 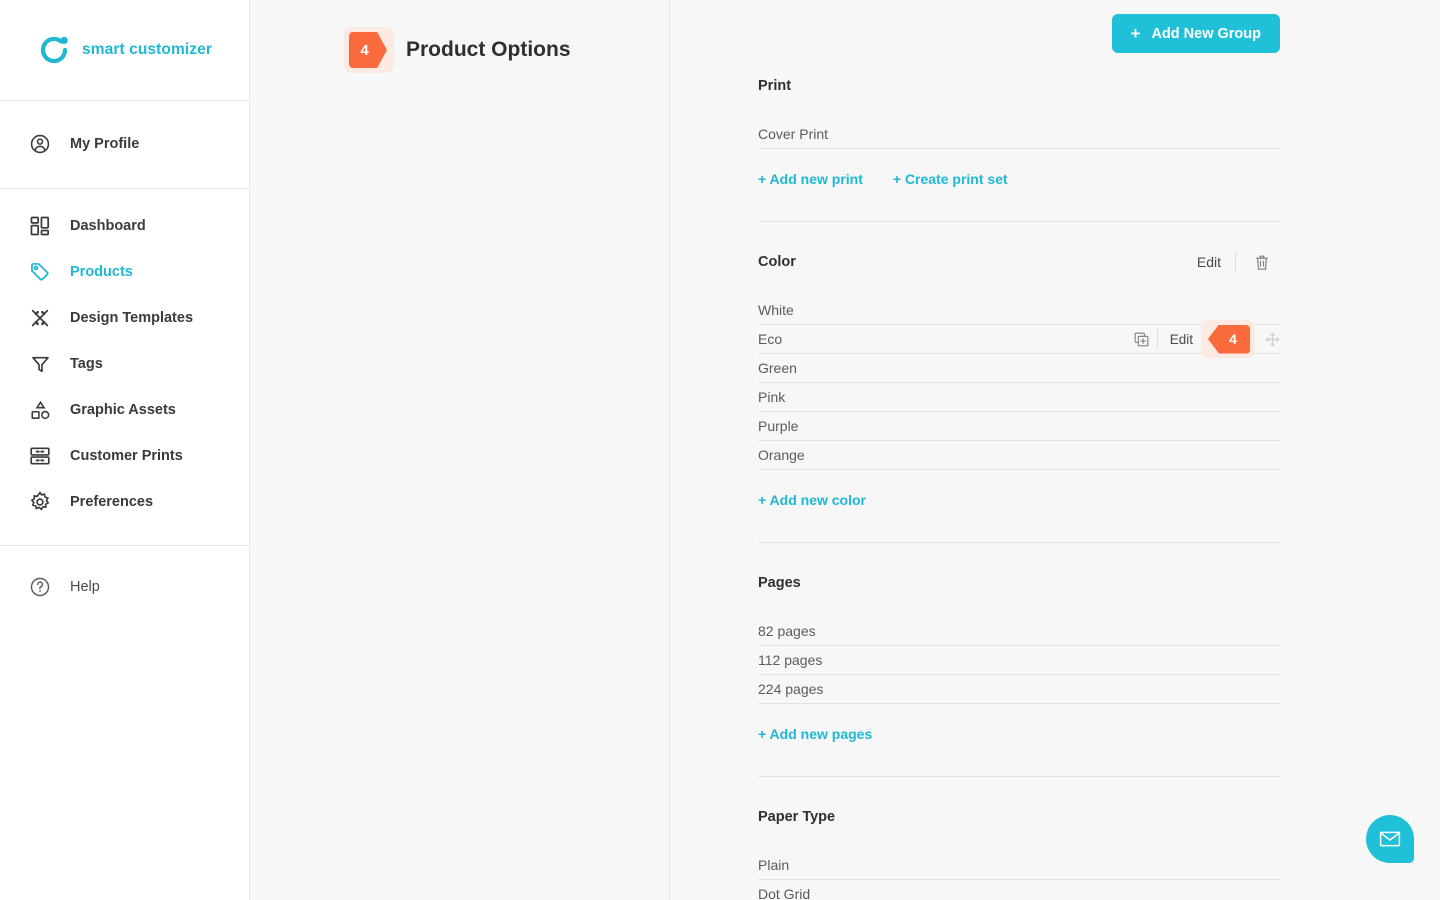 What do you see at coordinates (815, 734) in the screenshot?
I see `add-new-pages-link: + Add new pages` at bounding box center [815, 734].